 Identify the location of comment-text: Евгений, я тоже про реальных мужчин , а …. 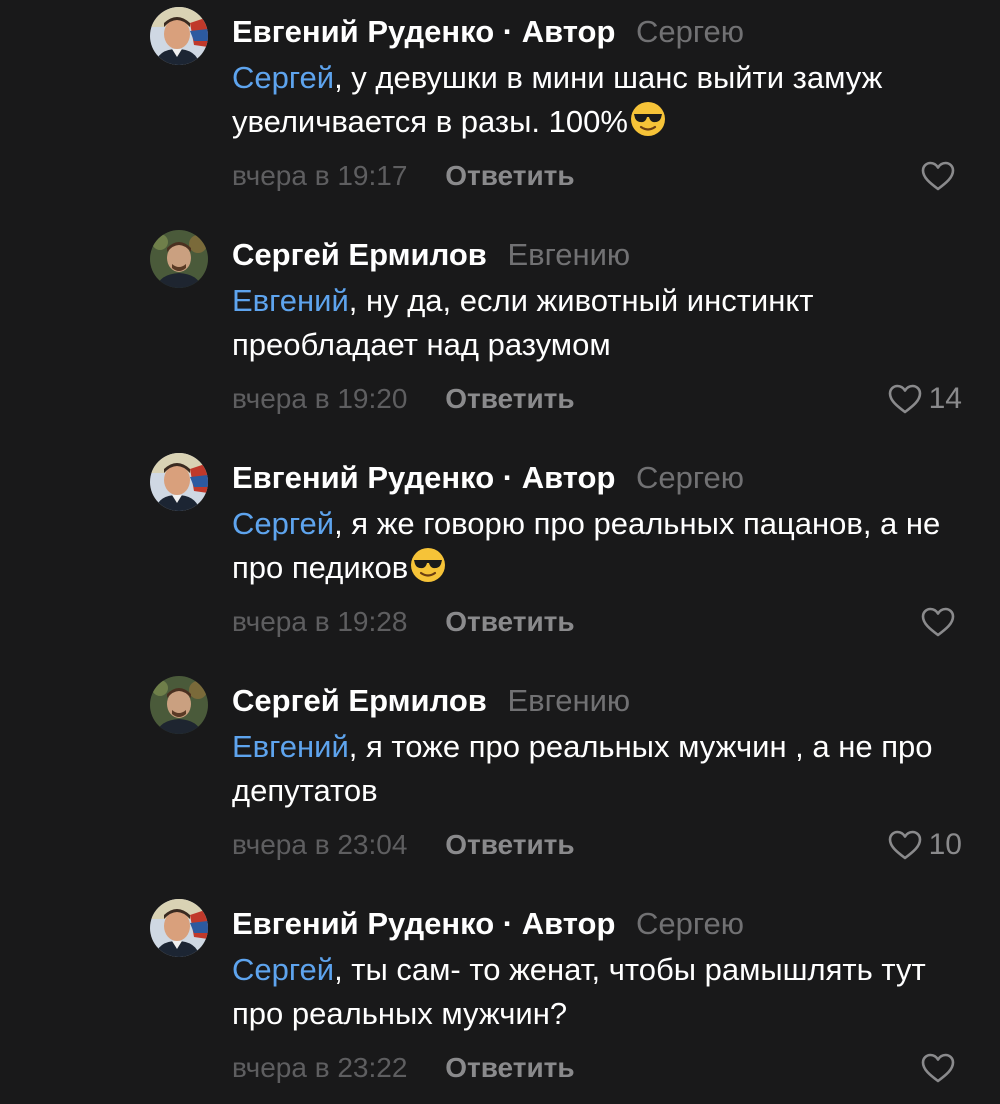
(597, 769).